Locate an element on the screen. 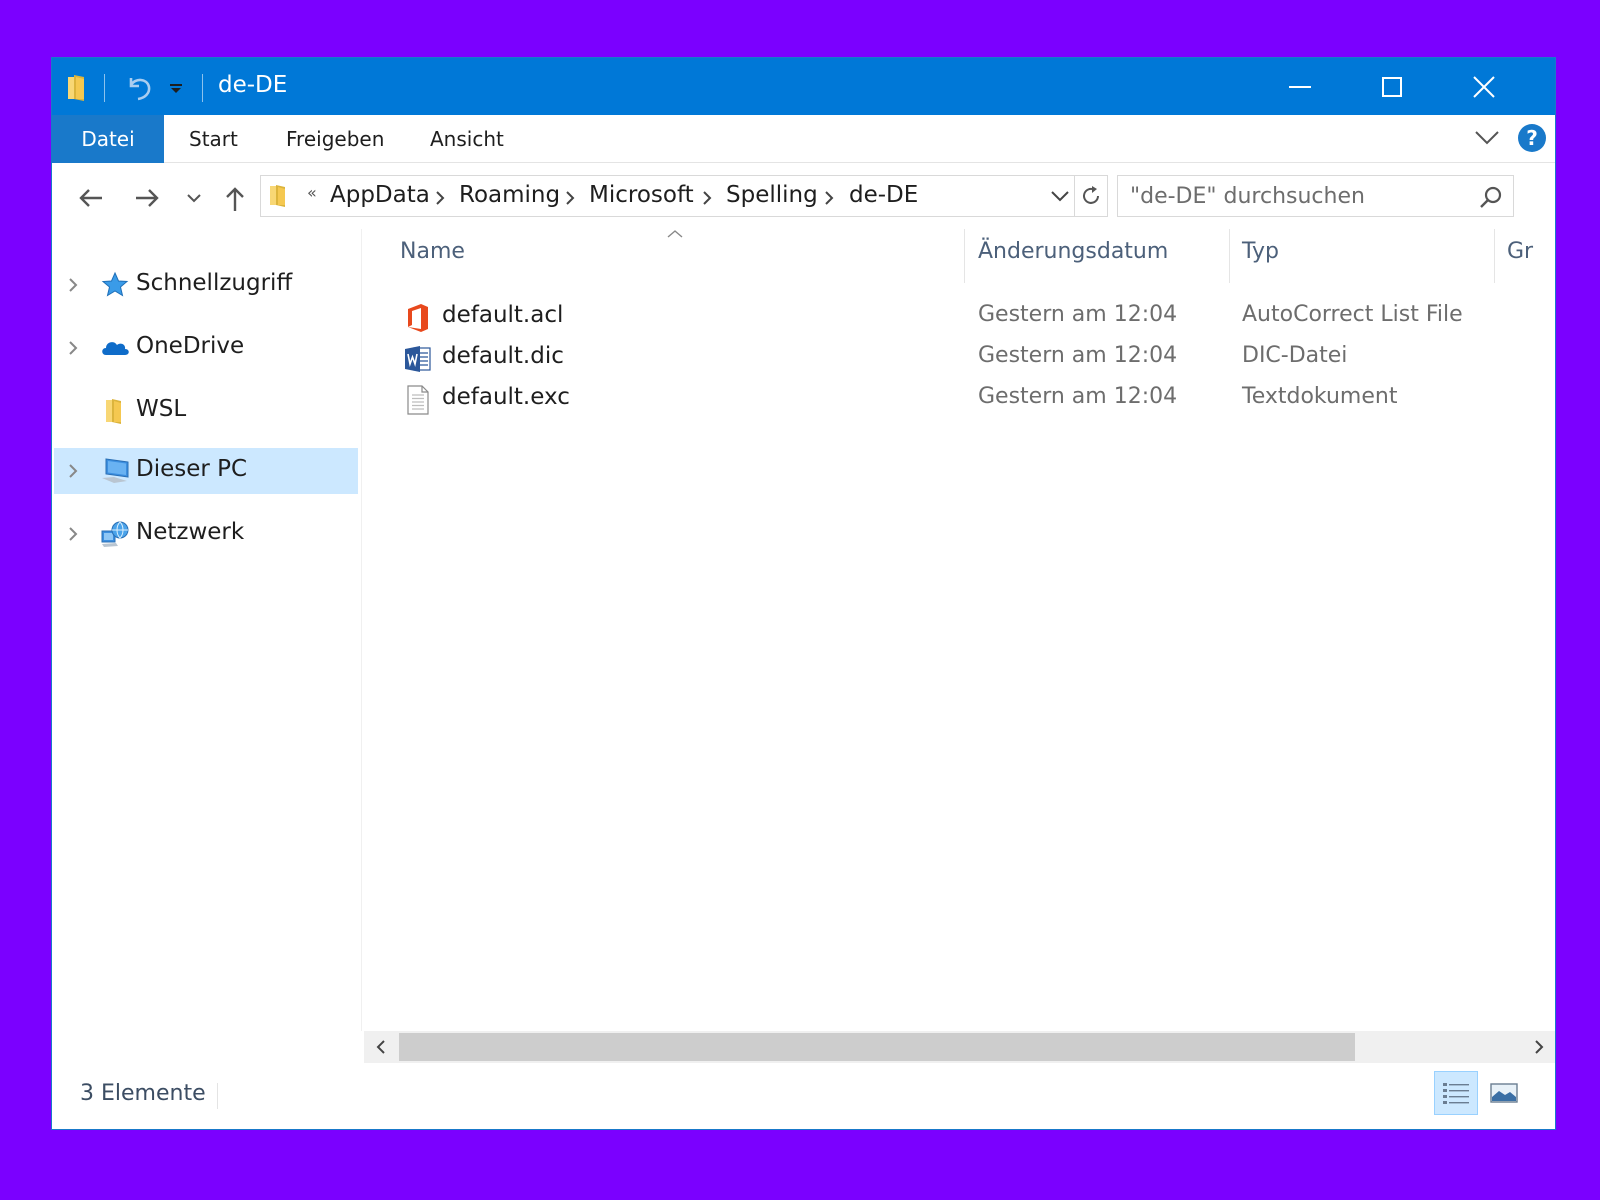 The height and width of the screenshot is (1200, 1600). search-box is located at coordinates (1315, 196).